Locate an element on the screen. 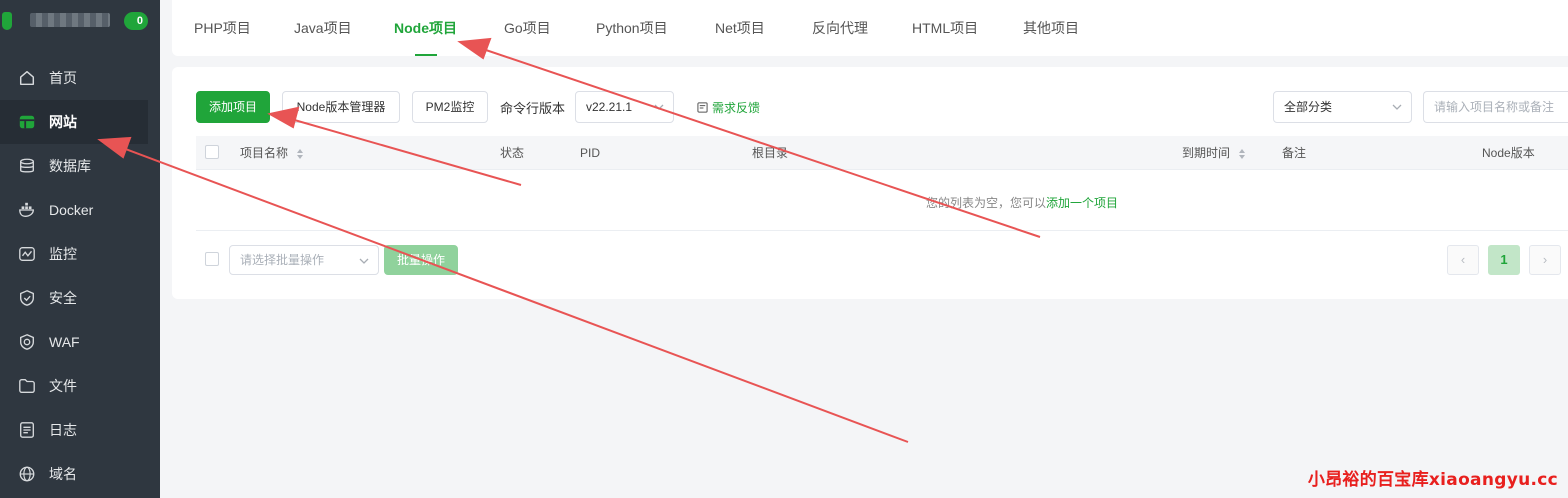 Image resolution: width=1568 pixels, height=498 pixels. add-project-link: 添加一个项目 is located at coordinates (1082, 203).